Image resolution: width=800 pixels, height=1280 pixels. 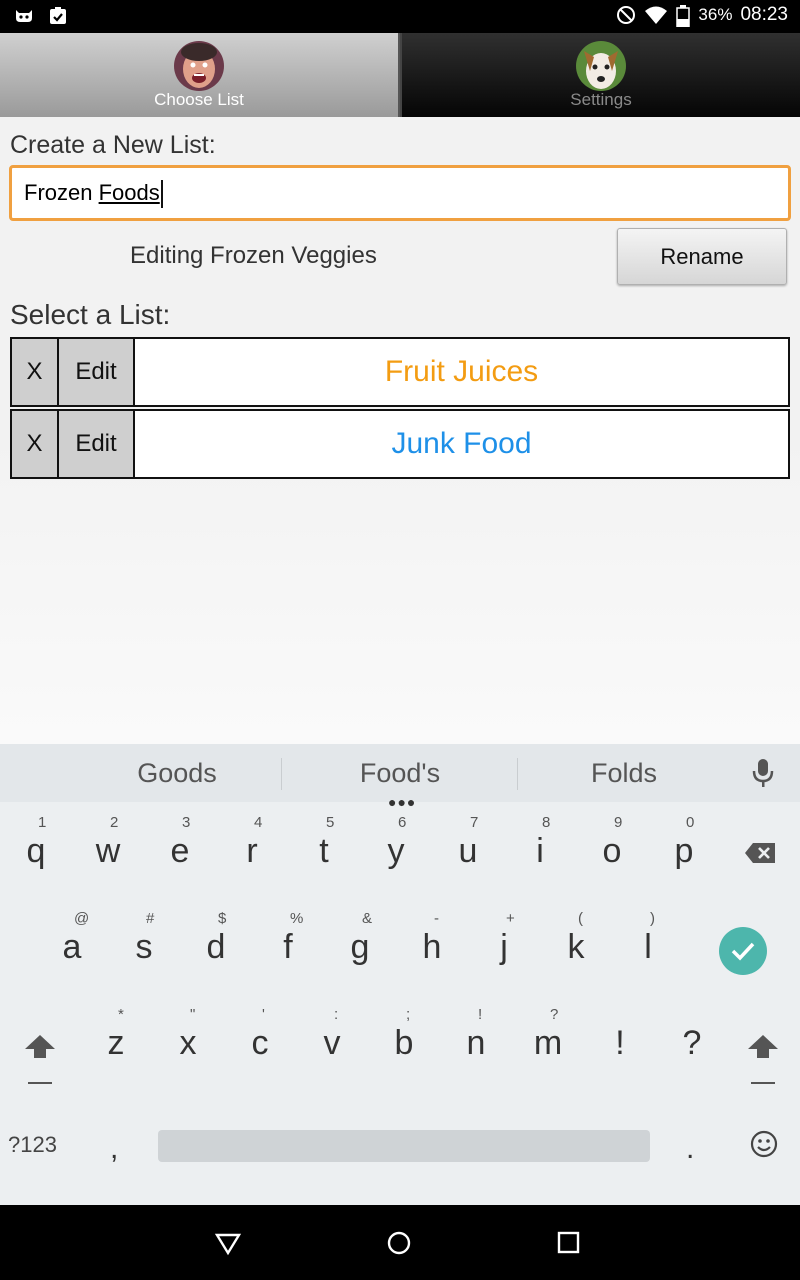 I want to click on key: -h, so click(x=432, y=946).